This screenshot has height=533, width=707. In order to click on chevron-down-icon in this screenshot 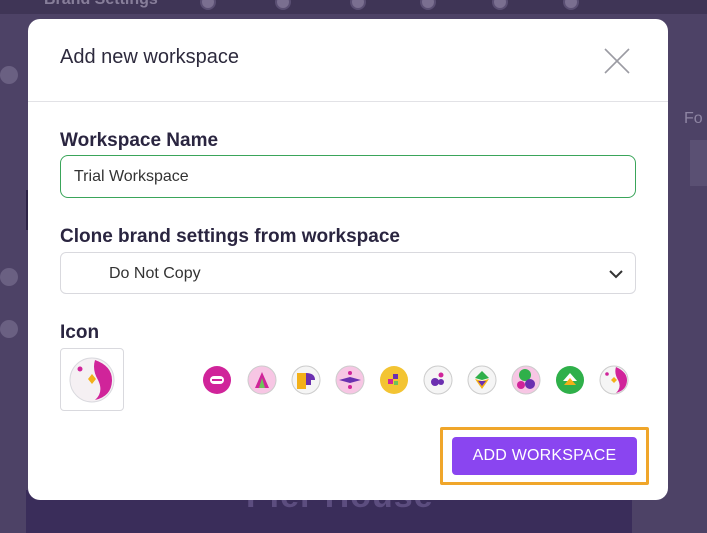, I will do `click(616, 274)`.